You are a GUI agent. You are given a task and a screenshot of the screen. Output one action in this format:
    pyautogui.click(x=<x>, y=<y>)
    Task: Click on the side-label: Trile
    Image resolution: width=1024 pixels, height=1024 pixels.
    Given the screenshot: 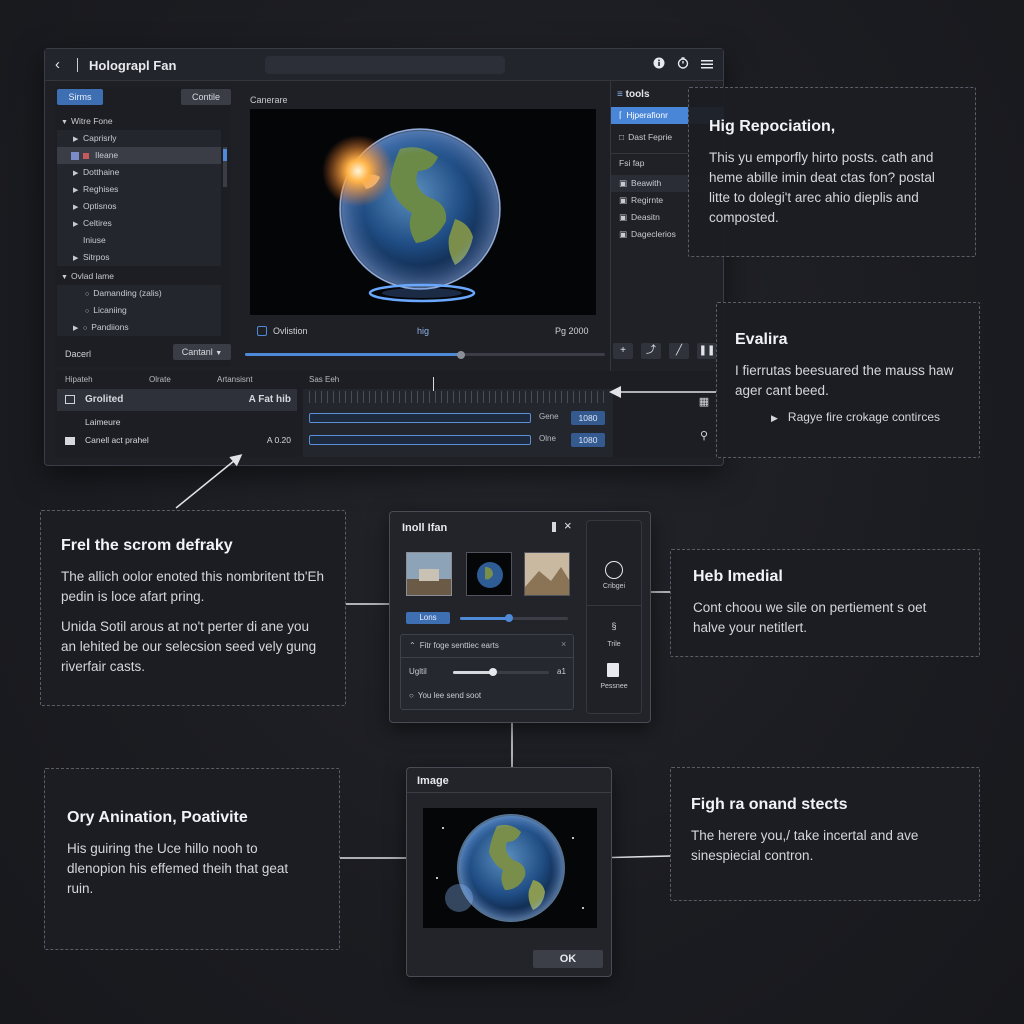 What is the action you would take?
    pyautogui.click(x=614, y=644)
    